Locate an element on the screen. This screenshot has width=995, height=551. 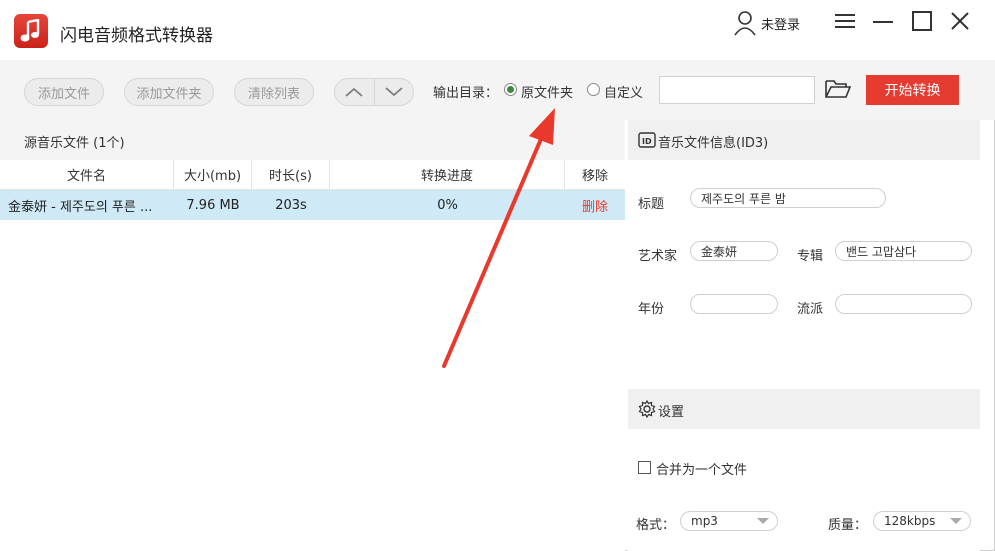
app-logo-icon is located at coordinates (31, 31).